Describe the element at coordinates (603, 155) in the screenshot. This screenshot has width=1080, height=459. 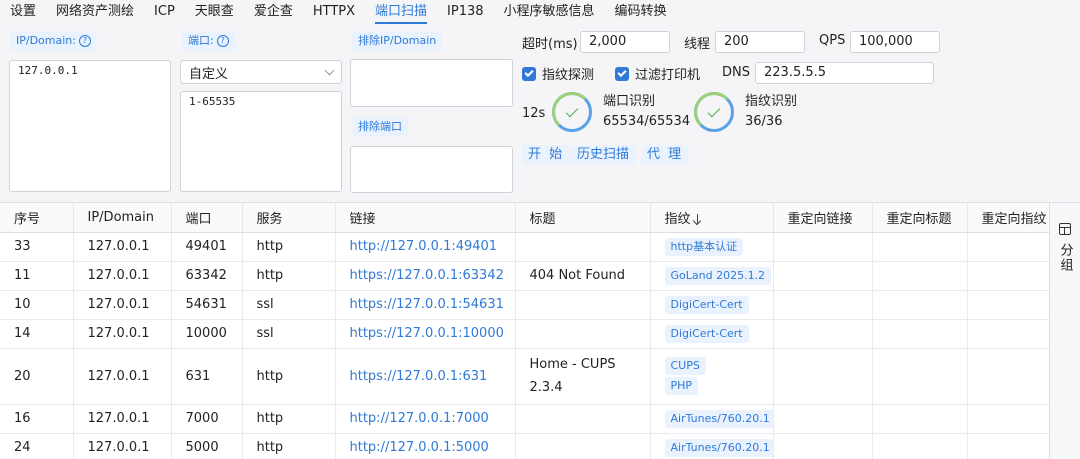
I see `history-scan-button: 历史扫描` at that location.